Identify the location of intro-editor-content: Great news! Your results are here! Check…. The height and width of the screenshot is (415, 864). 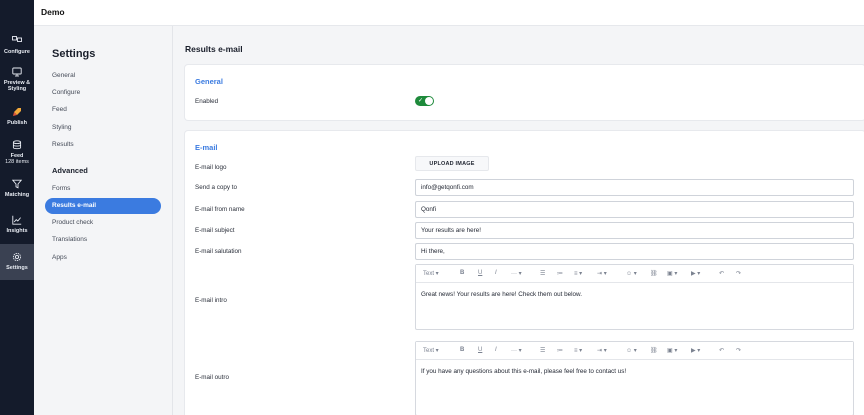
(501, 294).